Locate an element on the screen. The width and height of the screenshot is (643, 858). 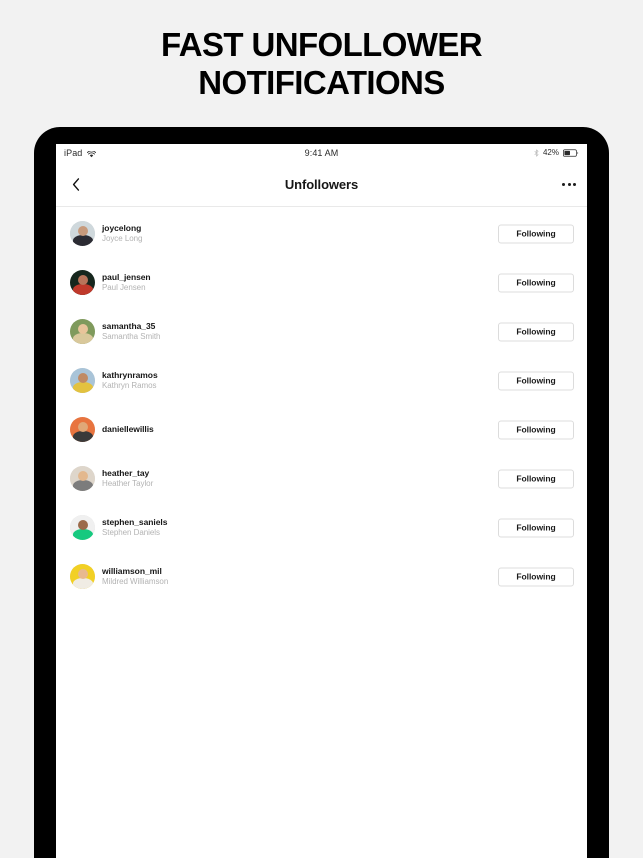
fullname-label: Paul Jensen is located at coordinates (124, 287).